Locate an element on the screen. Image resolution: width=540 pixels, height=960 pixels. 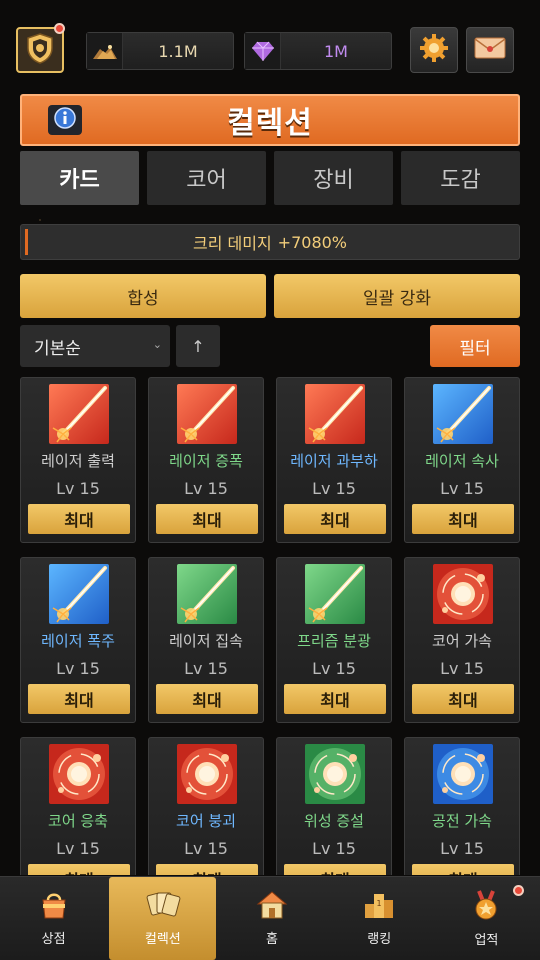
shield-badge-icon is located at coordinates (40, 50).